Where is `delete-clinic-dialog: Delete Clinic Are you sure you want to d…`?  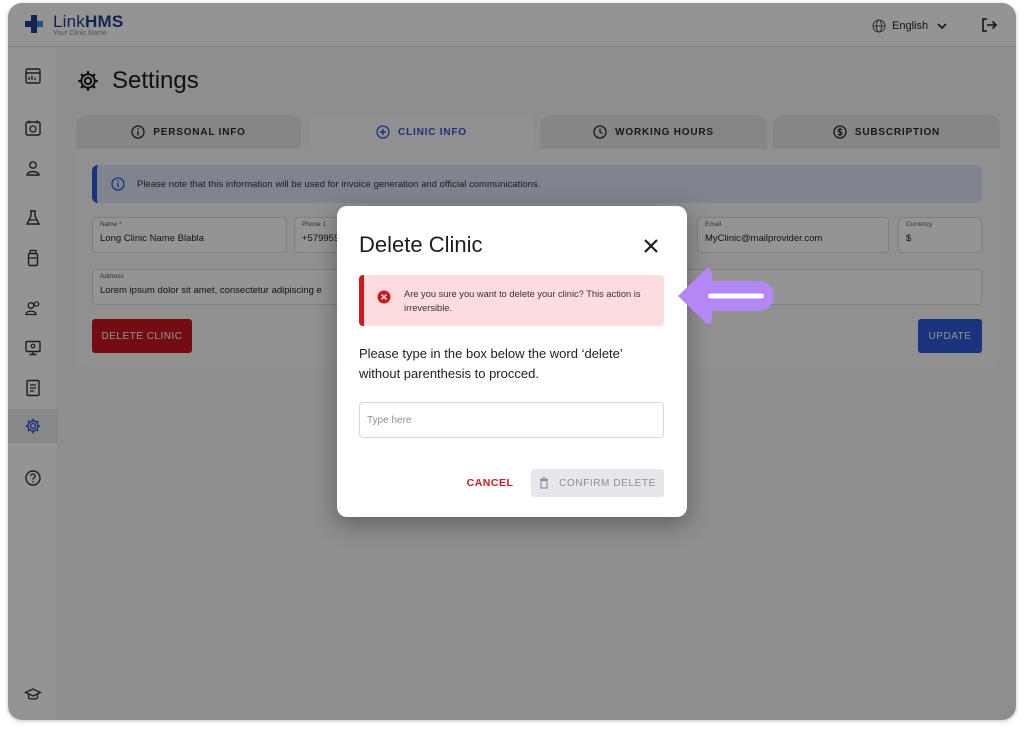
delete-clinic-dialog: Delete Clinic Are you sure you want to d… is located at coordinates (512, 361).